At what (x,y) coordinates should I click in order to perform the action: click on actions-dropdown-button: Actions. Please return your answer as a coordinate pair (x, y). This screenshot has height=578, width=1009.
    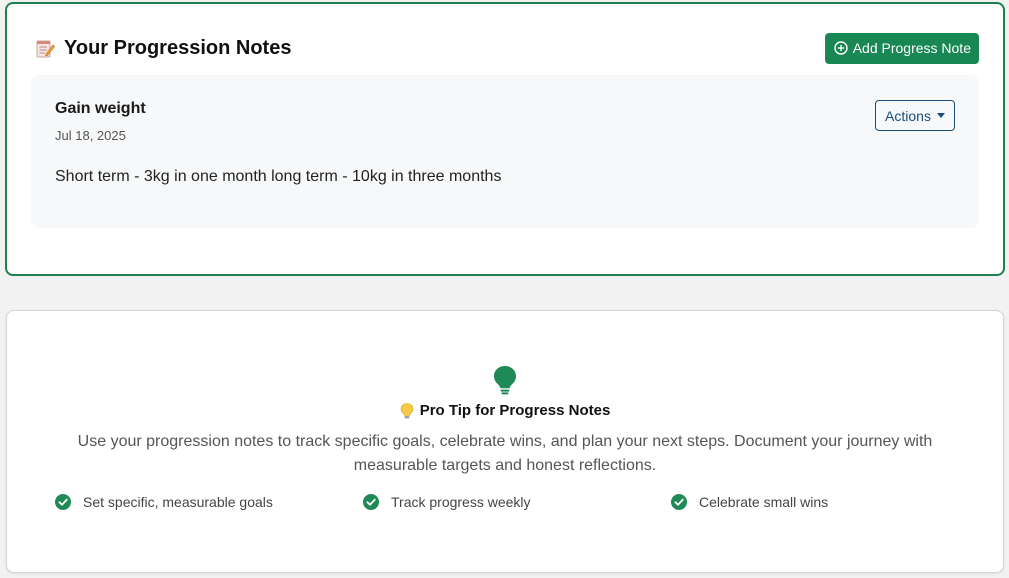
    Looking at the image, I should click on (915, 115).